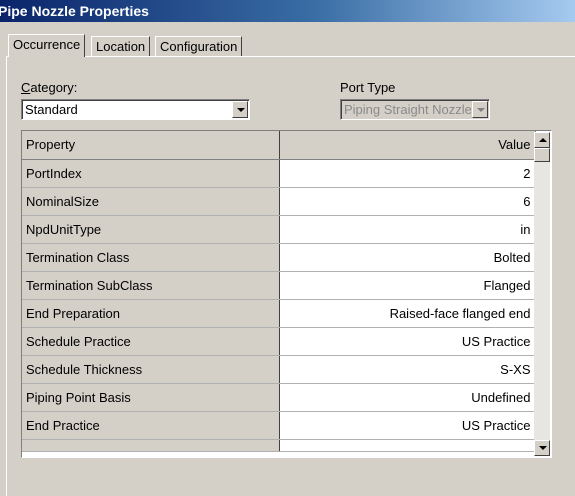 This screenshot has height=496, width=575. Describe the element at coordinates (151, 445) in the screenshot. I see `property-name` at that location.